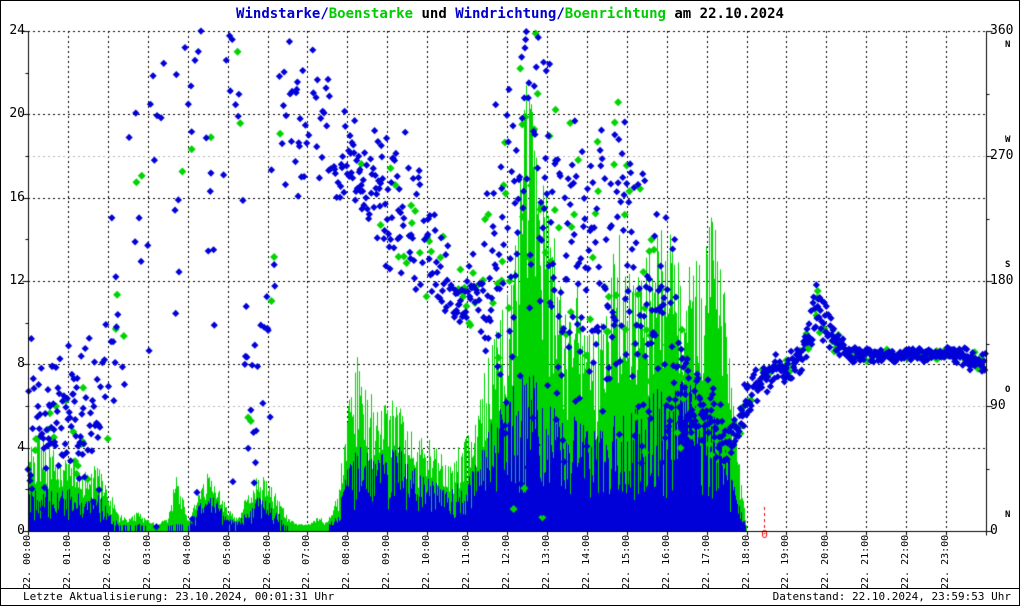 This screenshot has height=606, width=1020. Describe the element at coordinates (17, 114) in the screenshot. I see `y-left-tick-label: 20` at that location.